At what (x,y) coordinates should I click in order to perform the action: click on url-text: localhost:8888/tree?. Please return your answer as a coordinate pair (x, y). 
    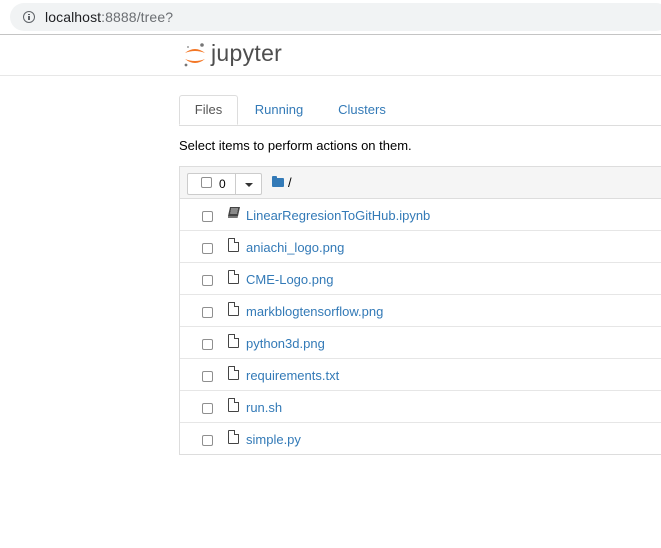
    Looking at the image, I should click on (109, 17).